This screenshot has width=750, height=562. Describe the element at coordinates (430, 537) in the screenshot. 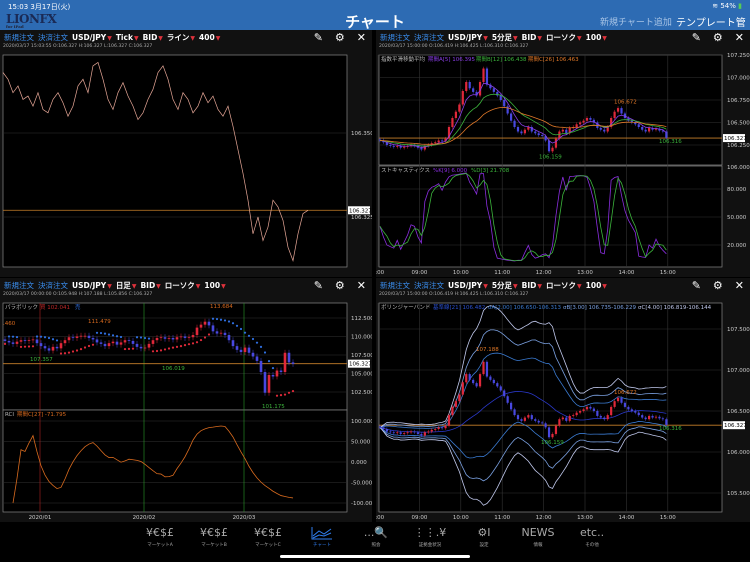

I see `nav-item-6: ⋮⋮.¥ 証拠金状況` at that location.